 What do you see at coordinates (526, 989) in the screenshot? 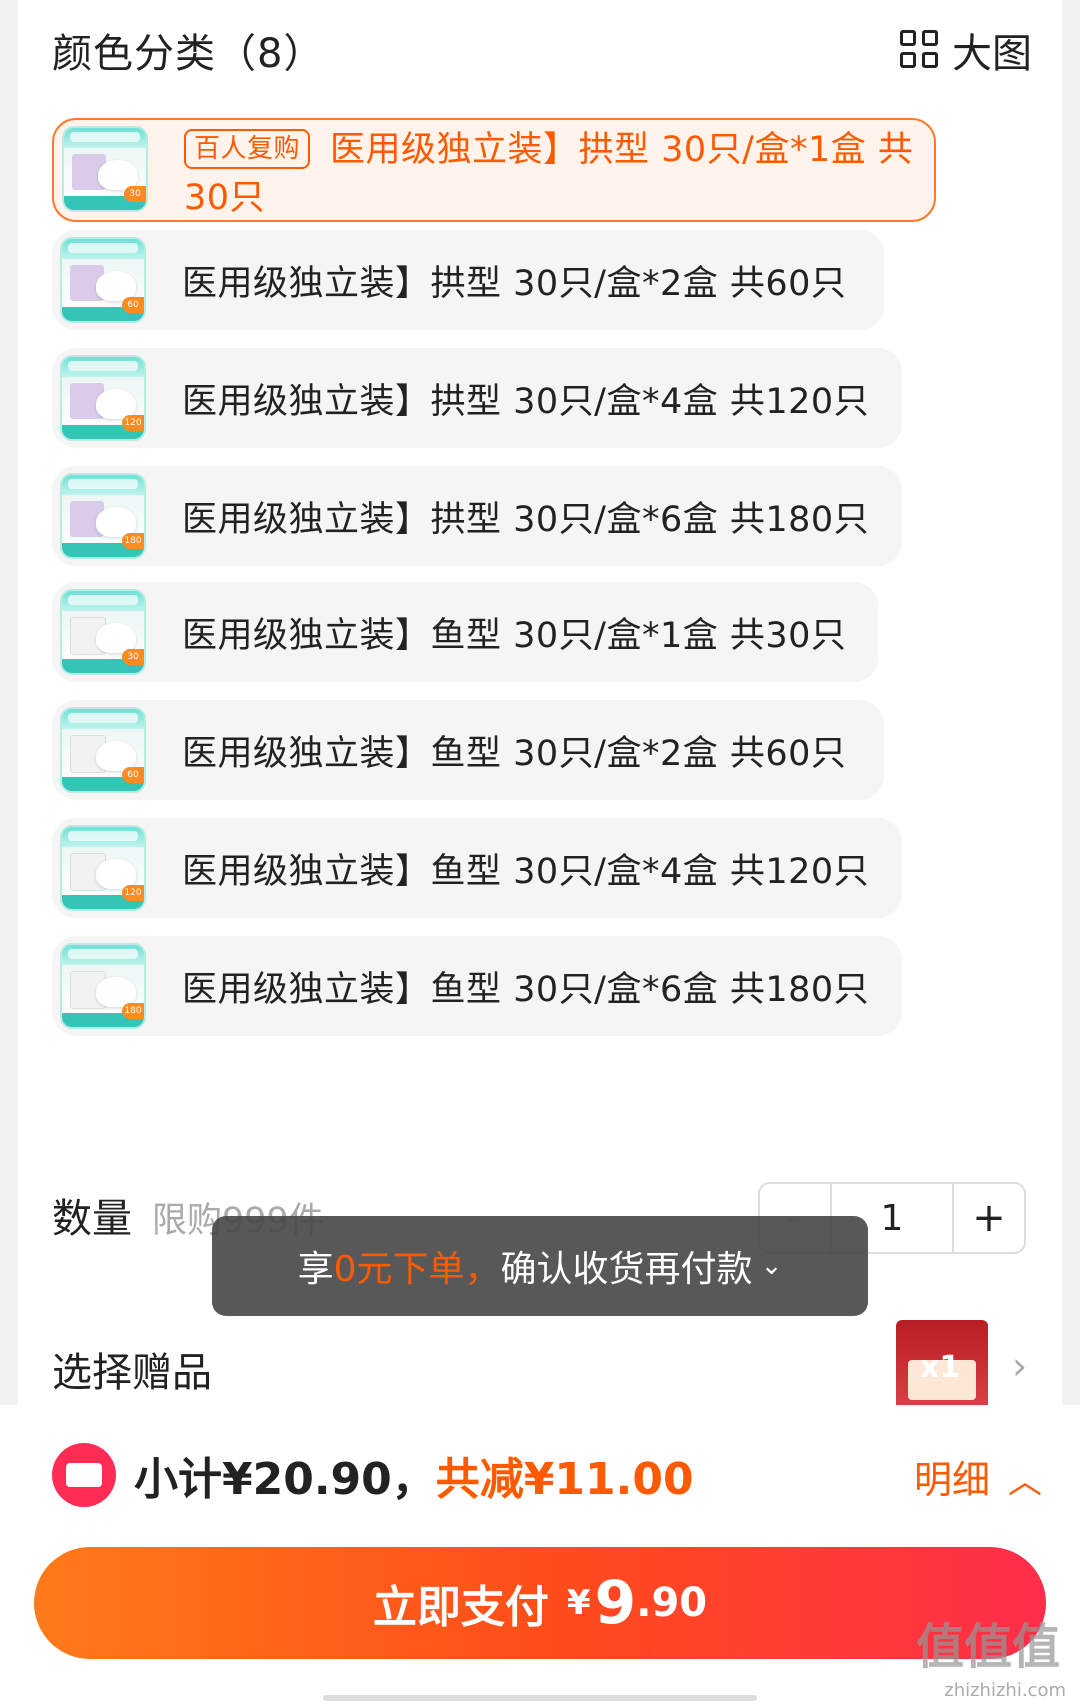
I see `option-label: 医用级独立装】鱼型 30只/盒*6盒 共180只` at bounding box center [526, 989].